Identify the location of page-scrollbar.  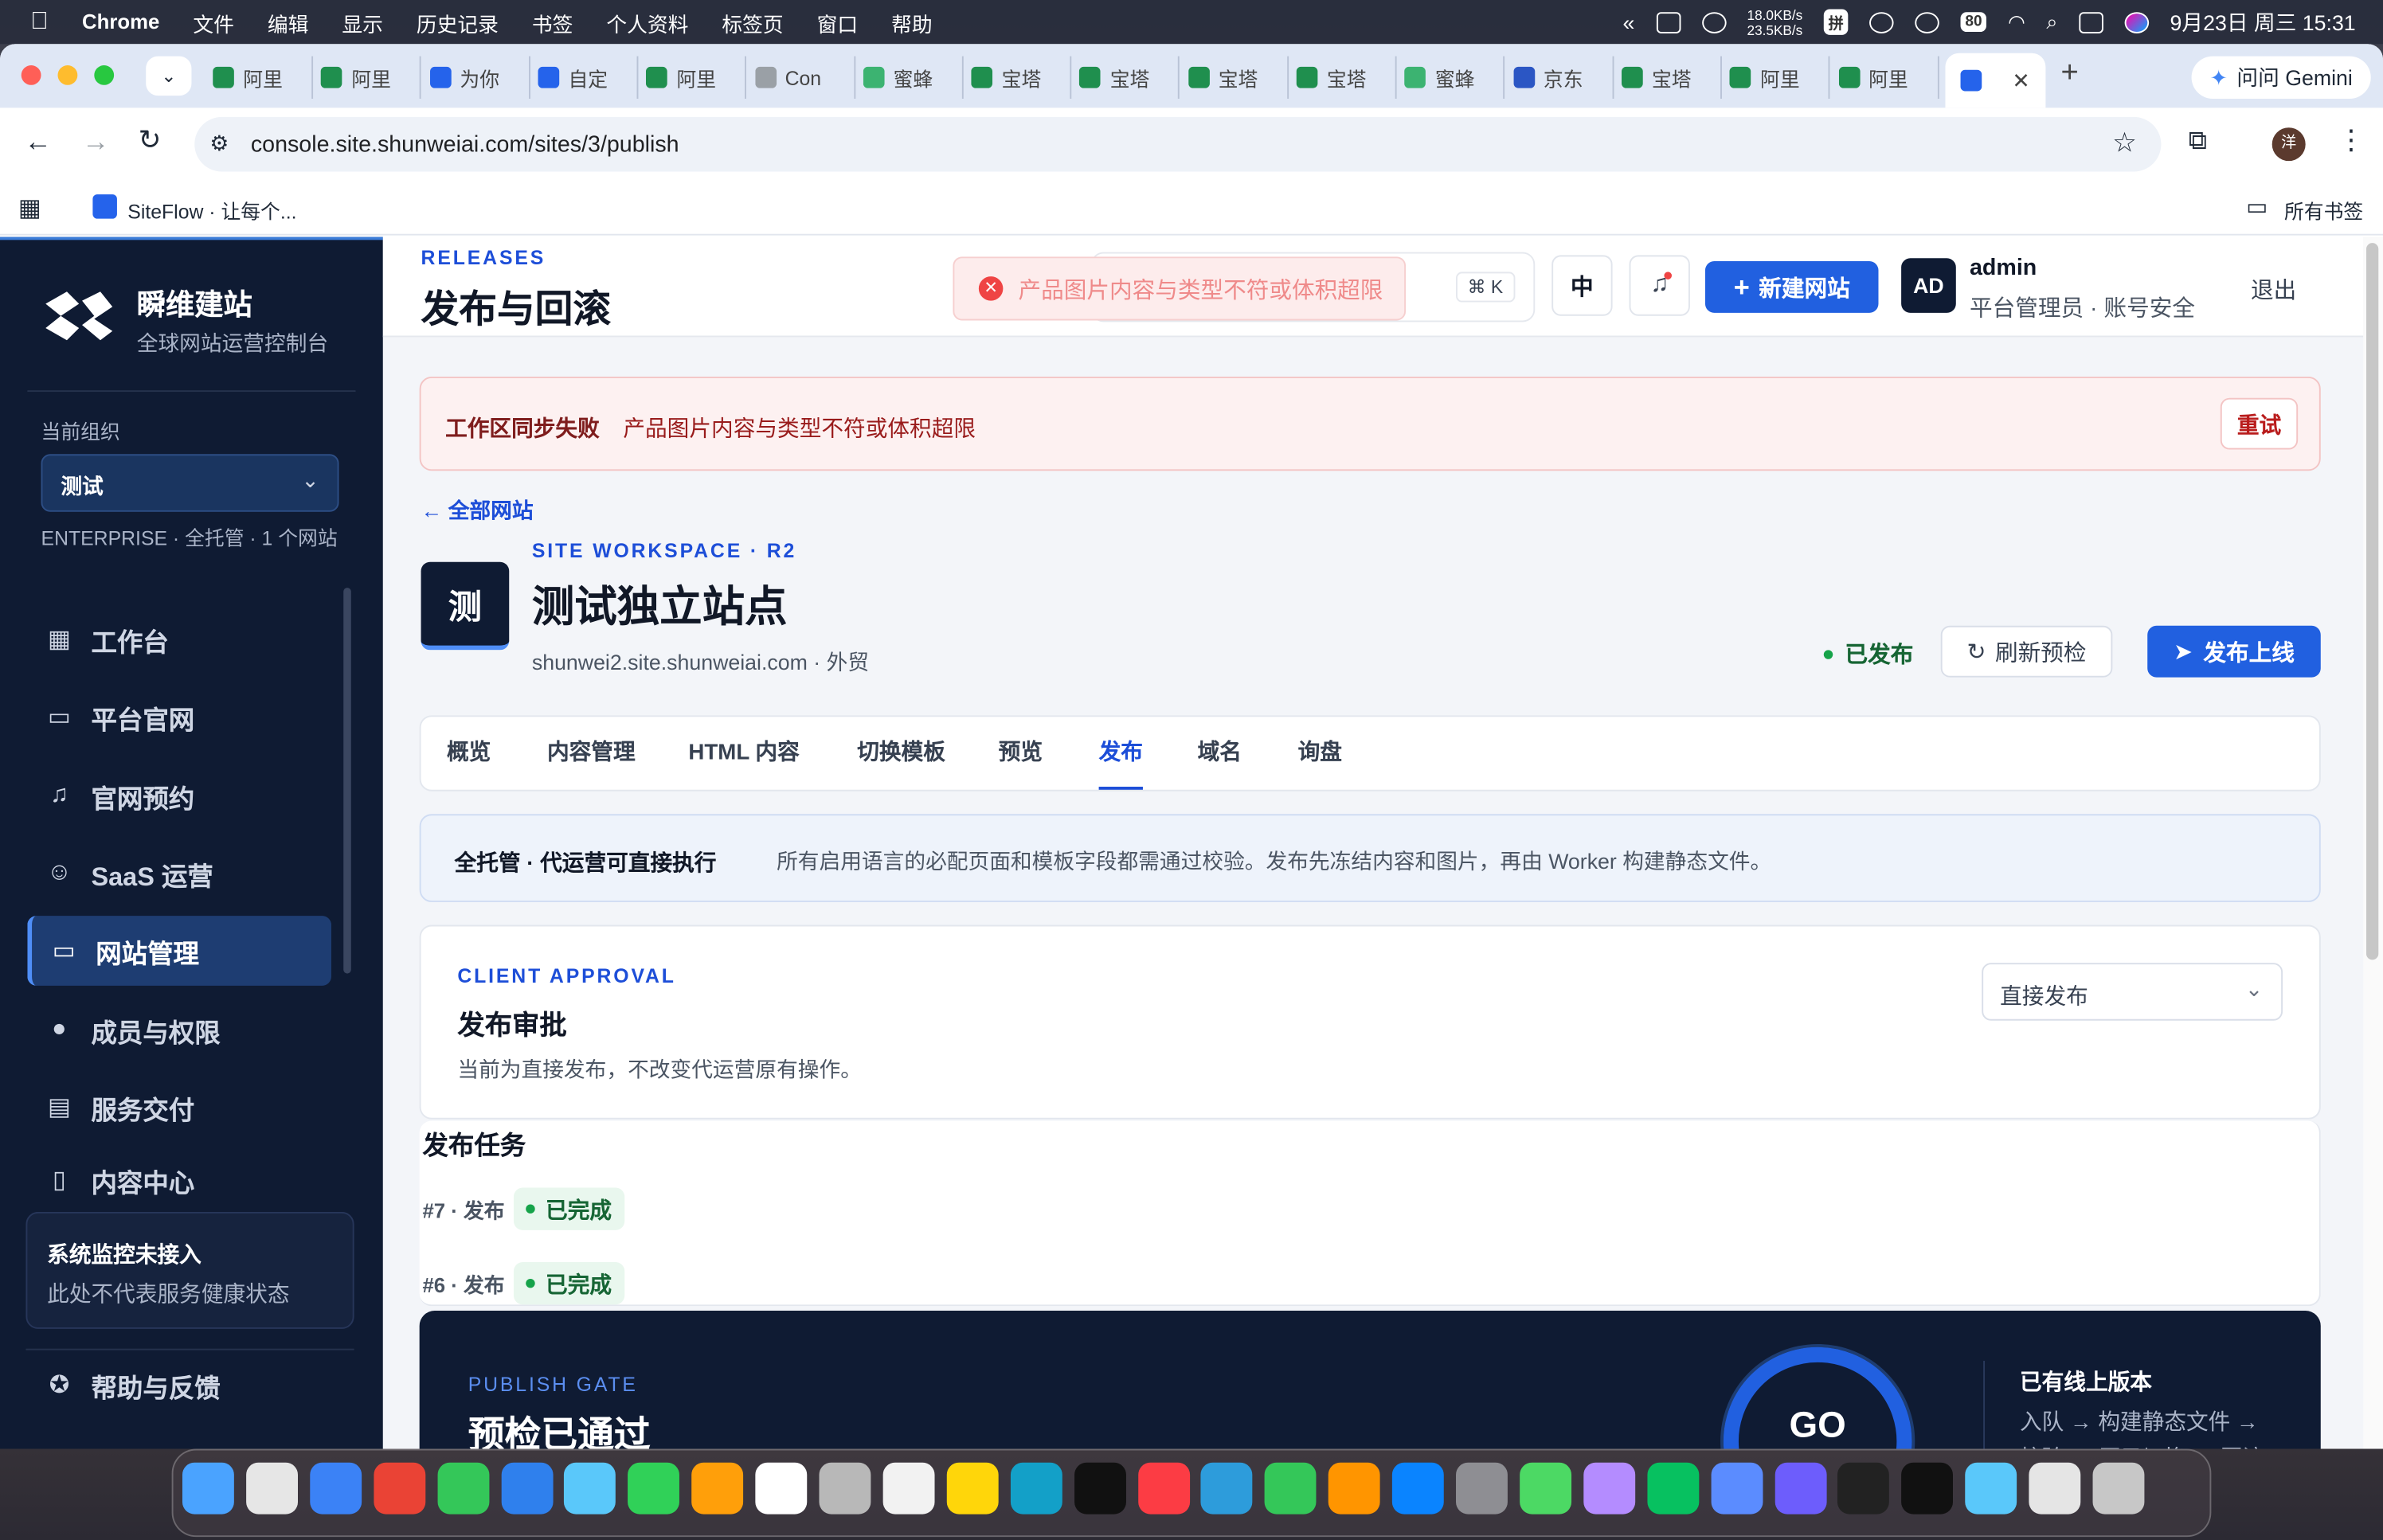
(2373, 842).